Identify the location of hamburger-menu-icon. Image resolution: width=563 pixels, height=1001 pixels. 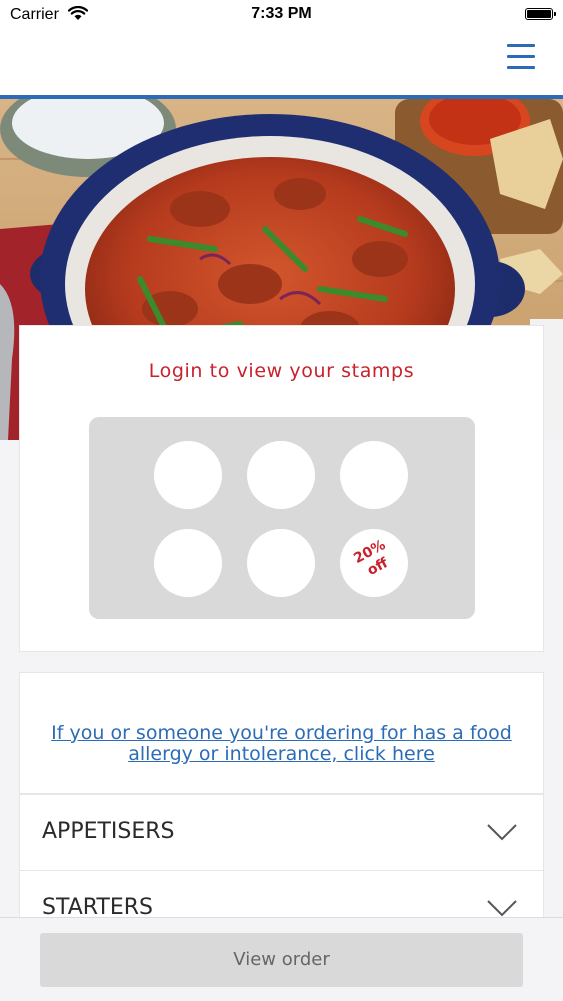
(521, 59).